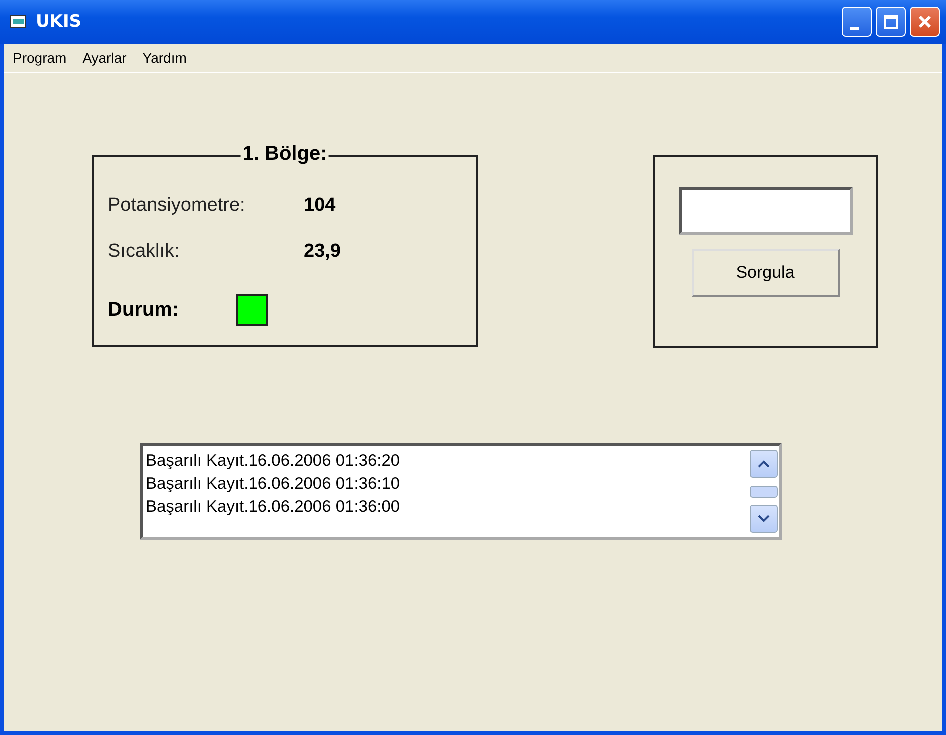  What do you see at coordinates (857, 22) in the screenshot?
I see `minimize-button` at bounding box center [857, 22].